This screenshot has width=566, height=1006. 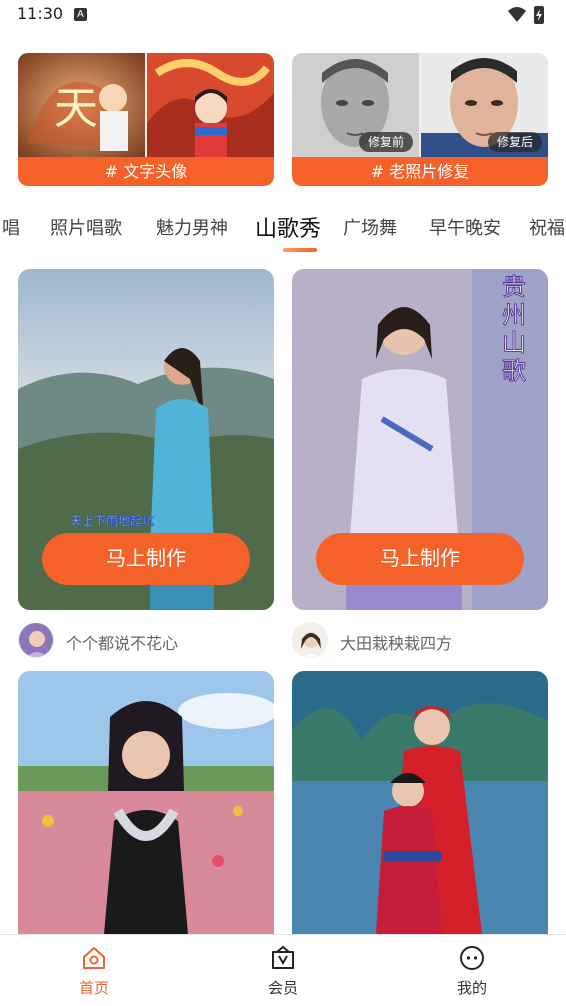 I want to click on vip-bag-icon, so click(x=283, y=957).